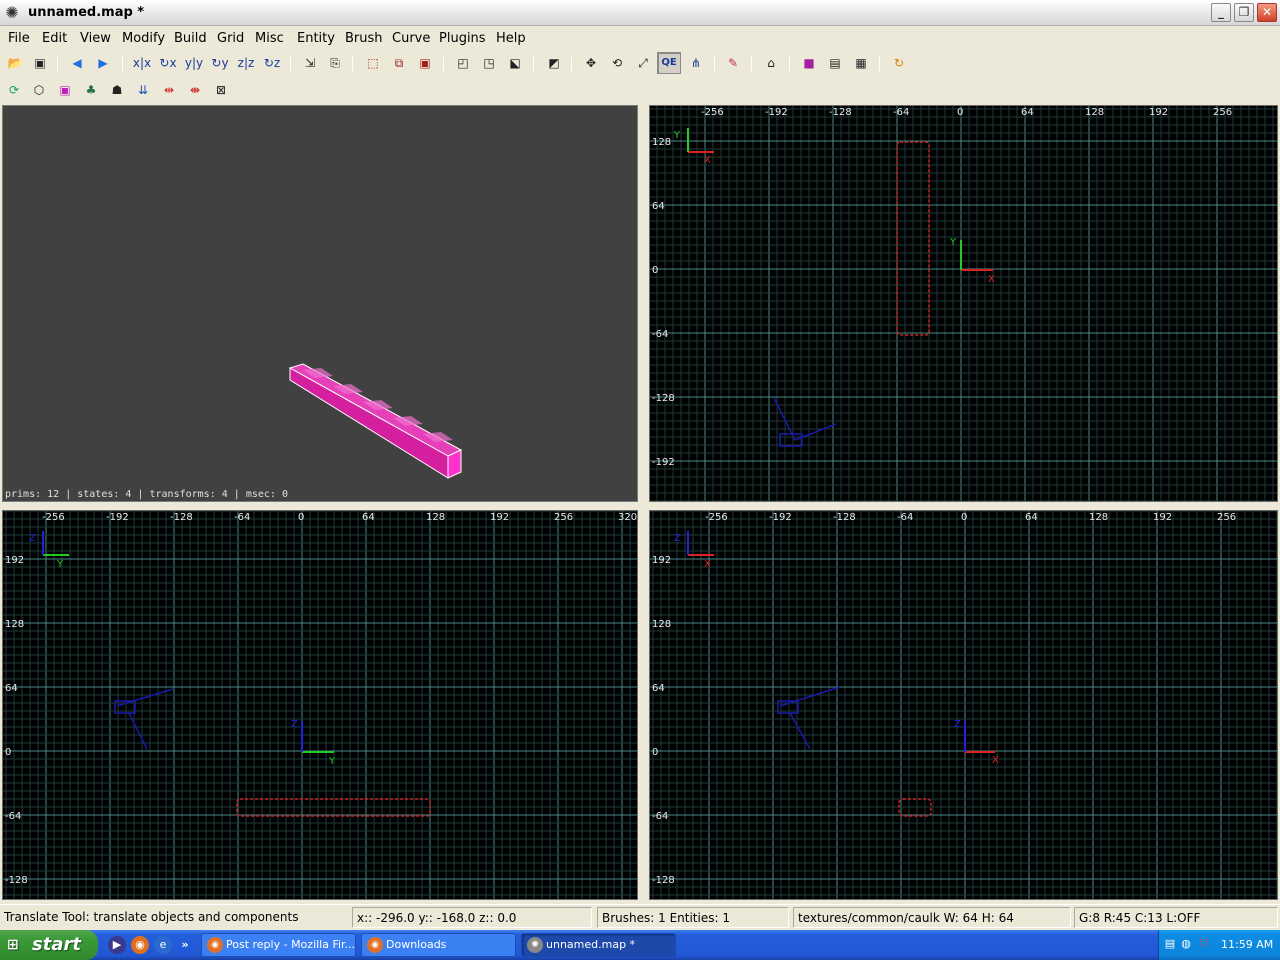  What do you see at coordinates (117, 945) in the screenshot?
I see `media-player-icon: ▶` at bounding box center [117, 945].